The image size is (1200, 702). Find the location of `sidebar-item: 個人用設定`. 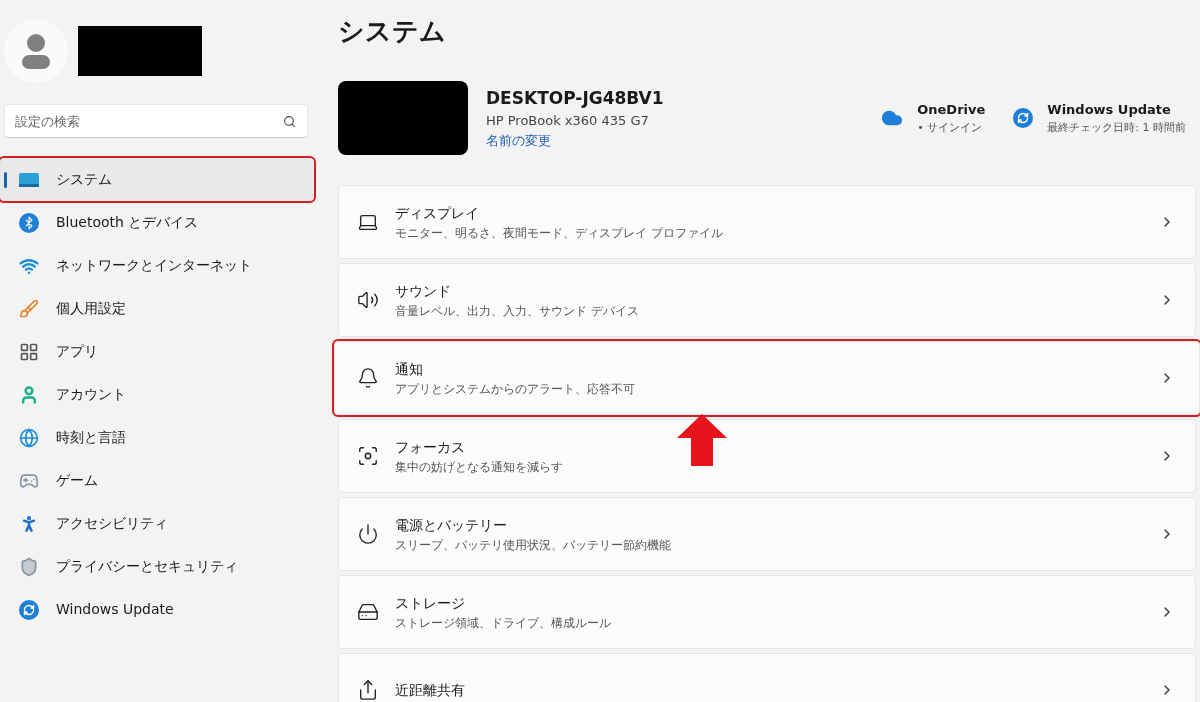

sidebar-item: 個人用設定 is located at coordinates (156, 308).